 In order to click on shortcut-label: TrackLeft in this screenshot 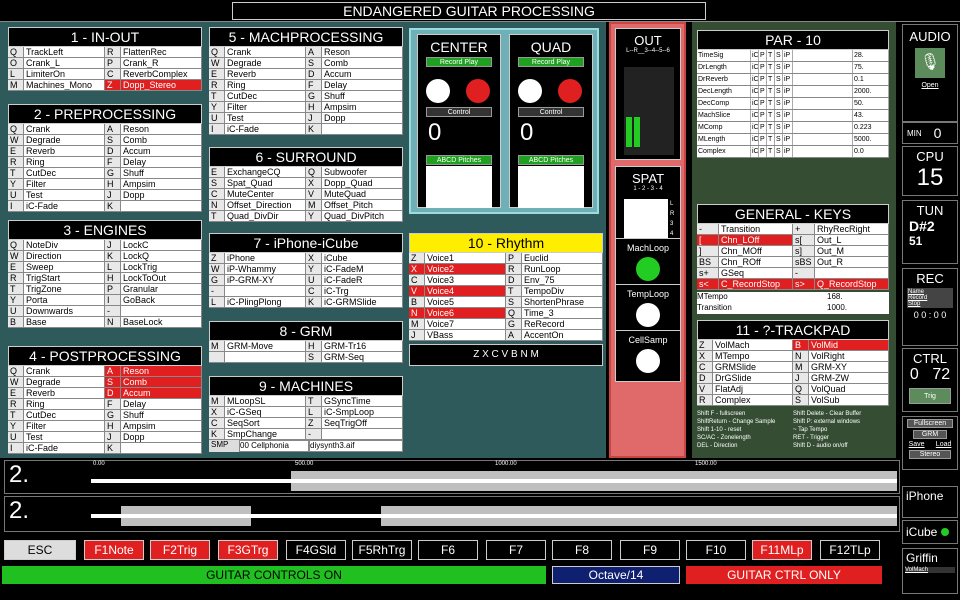, I will do `click(64, 52)`.